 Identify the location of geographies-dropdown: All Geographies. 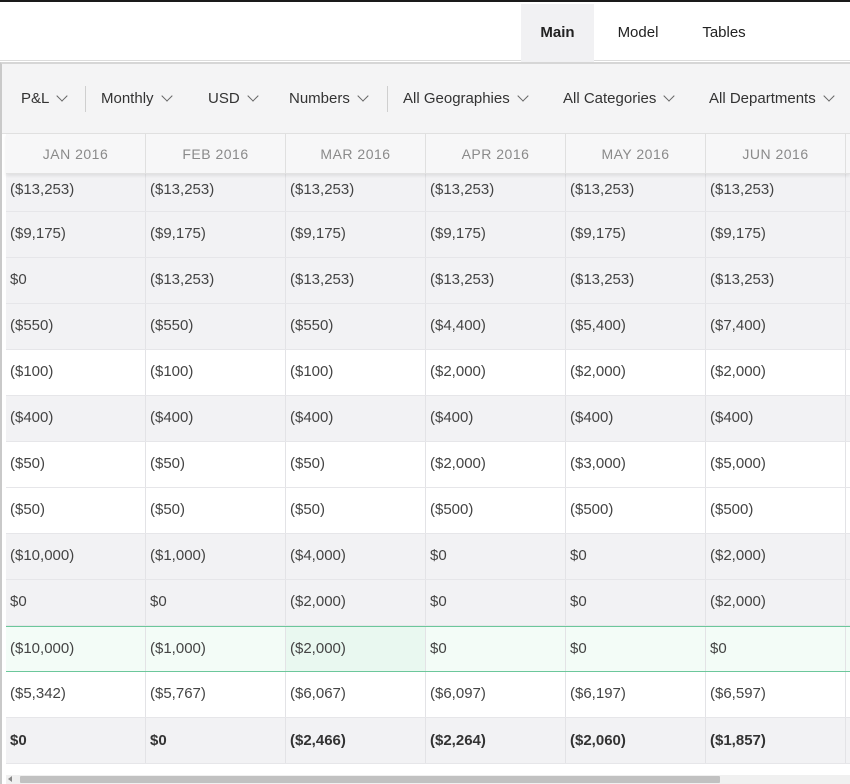
(466, 99).